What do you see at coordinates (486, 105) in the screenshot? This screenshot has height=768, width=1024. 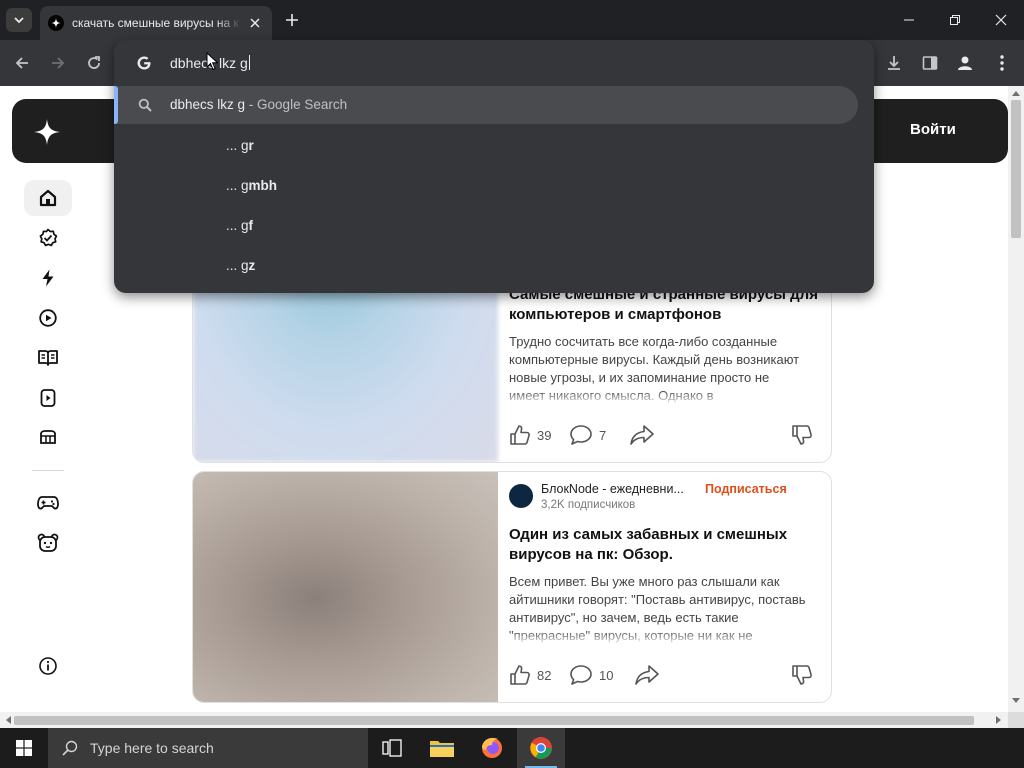 I see `suggestion-google-search: dbhecs lkz g - Google Search` at bounding box center [486, 105].